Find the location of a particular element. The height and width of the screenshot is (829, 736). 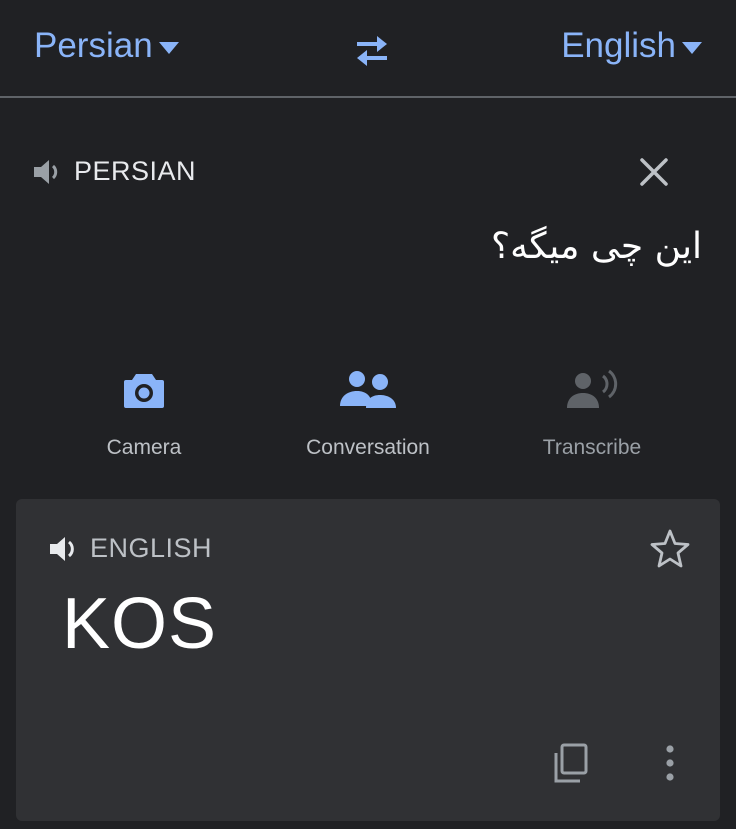

language-bar: Persian English is located at coordinates (368, 48).